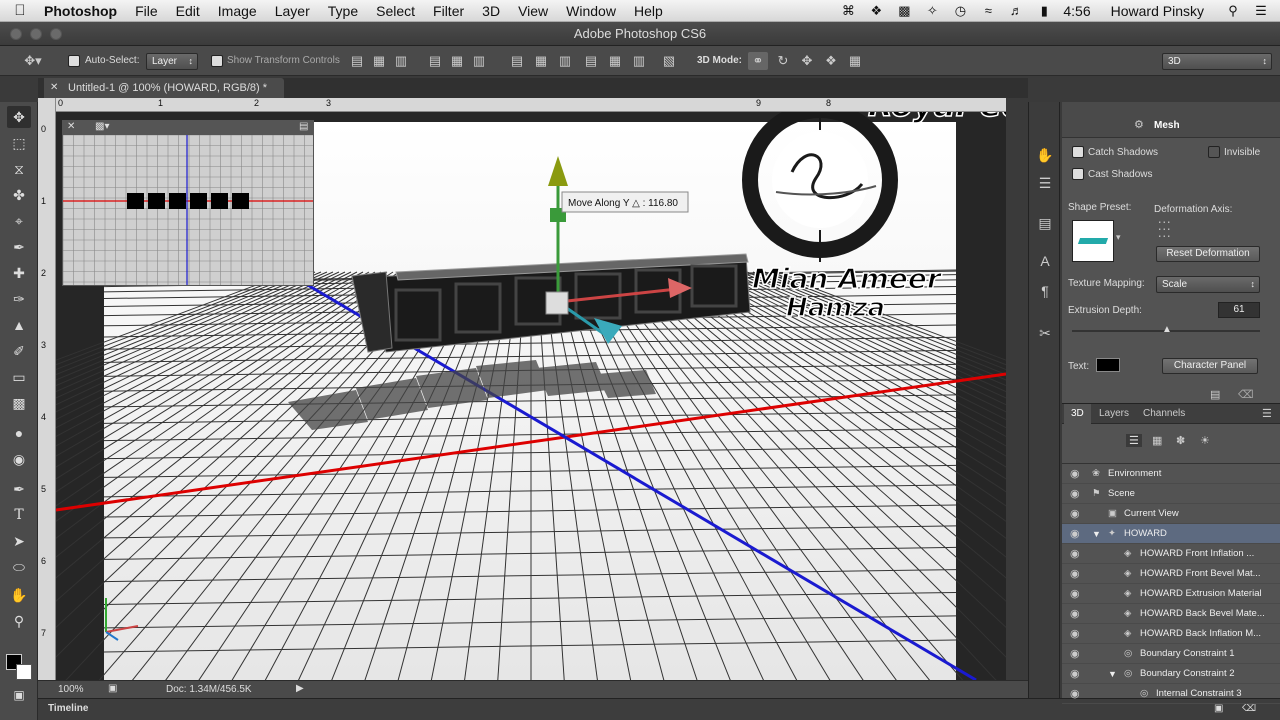 This screenshot has height=720, width=1280. What do you see at coordinates (1045, 155) in the screenshot?
I see `properties-panel-icon: ✋` at bounding box center [1045, 155].